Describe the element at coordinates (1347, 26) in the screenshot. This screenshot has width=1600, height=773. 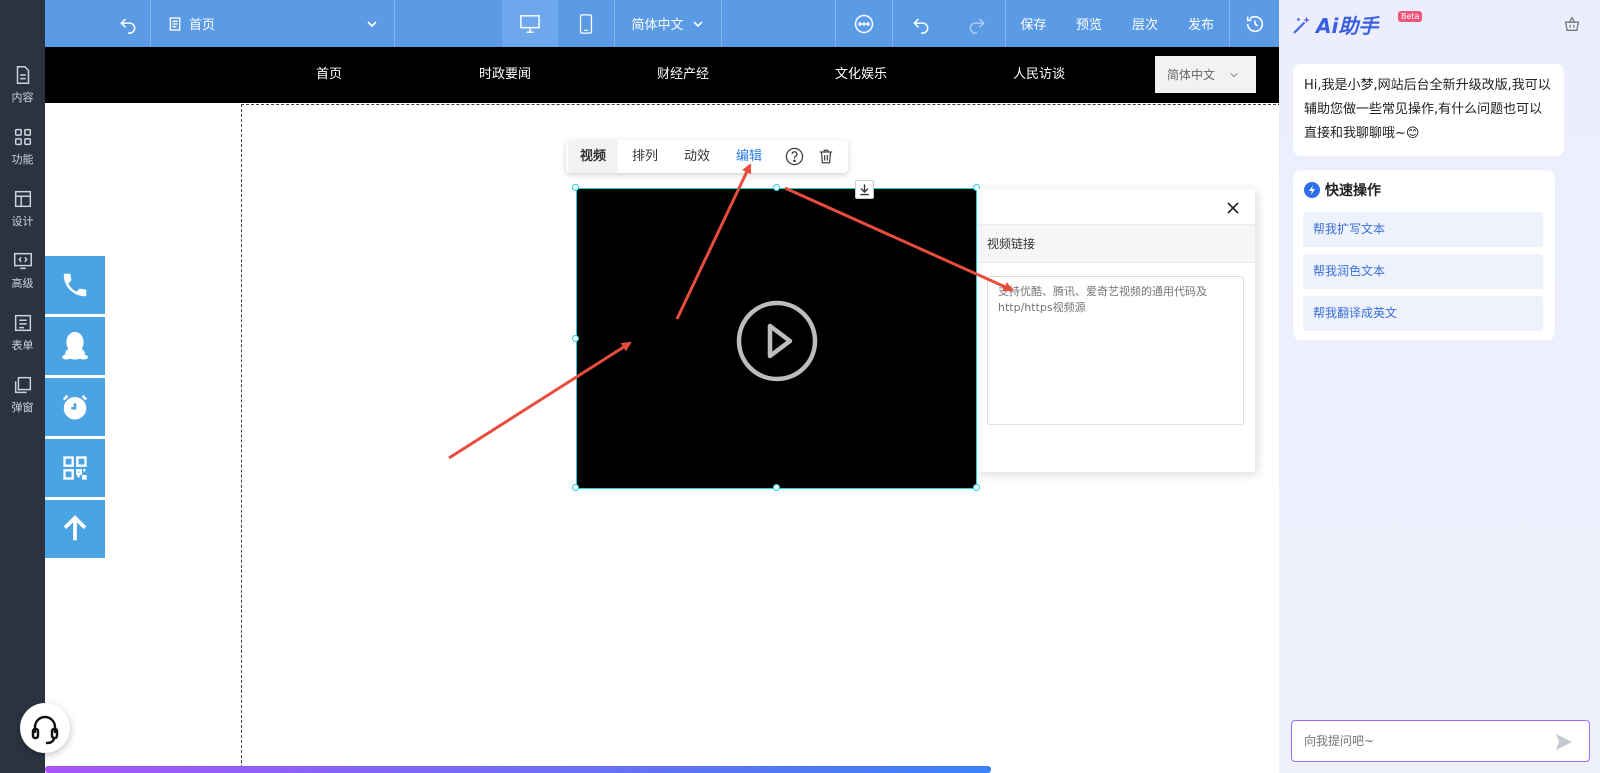
I see `ai-title: Ai助手` at that location.